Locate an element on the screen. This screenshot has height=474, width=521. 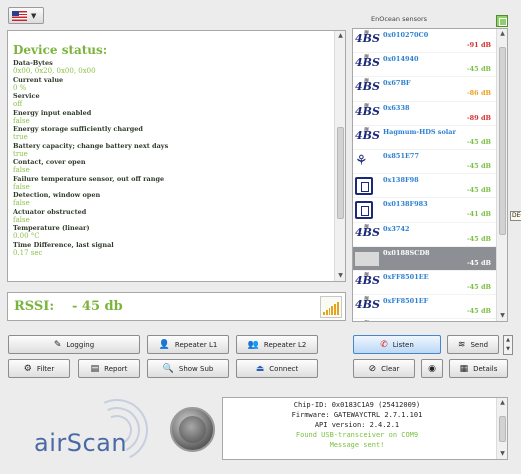
record-button: ◉ is located at coordinates (432, 368).